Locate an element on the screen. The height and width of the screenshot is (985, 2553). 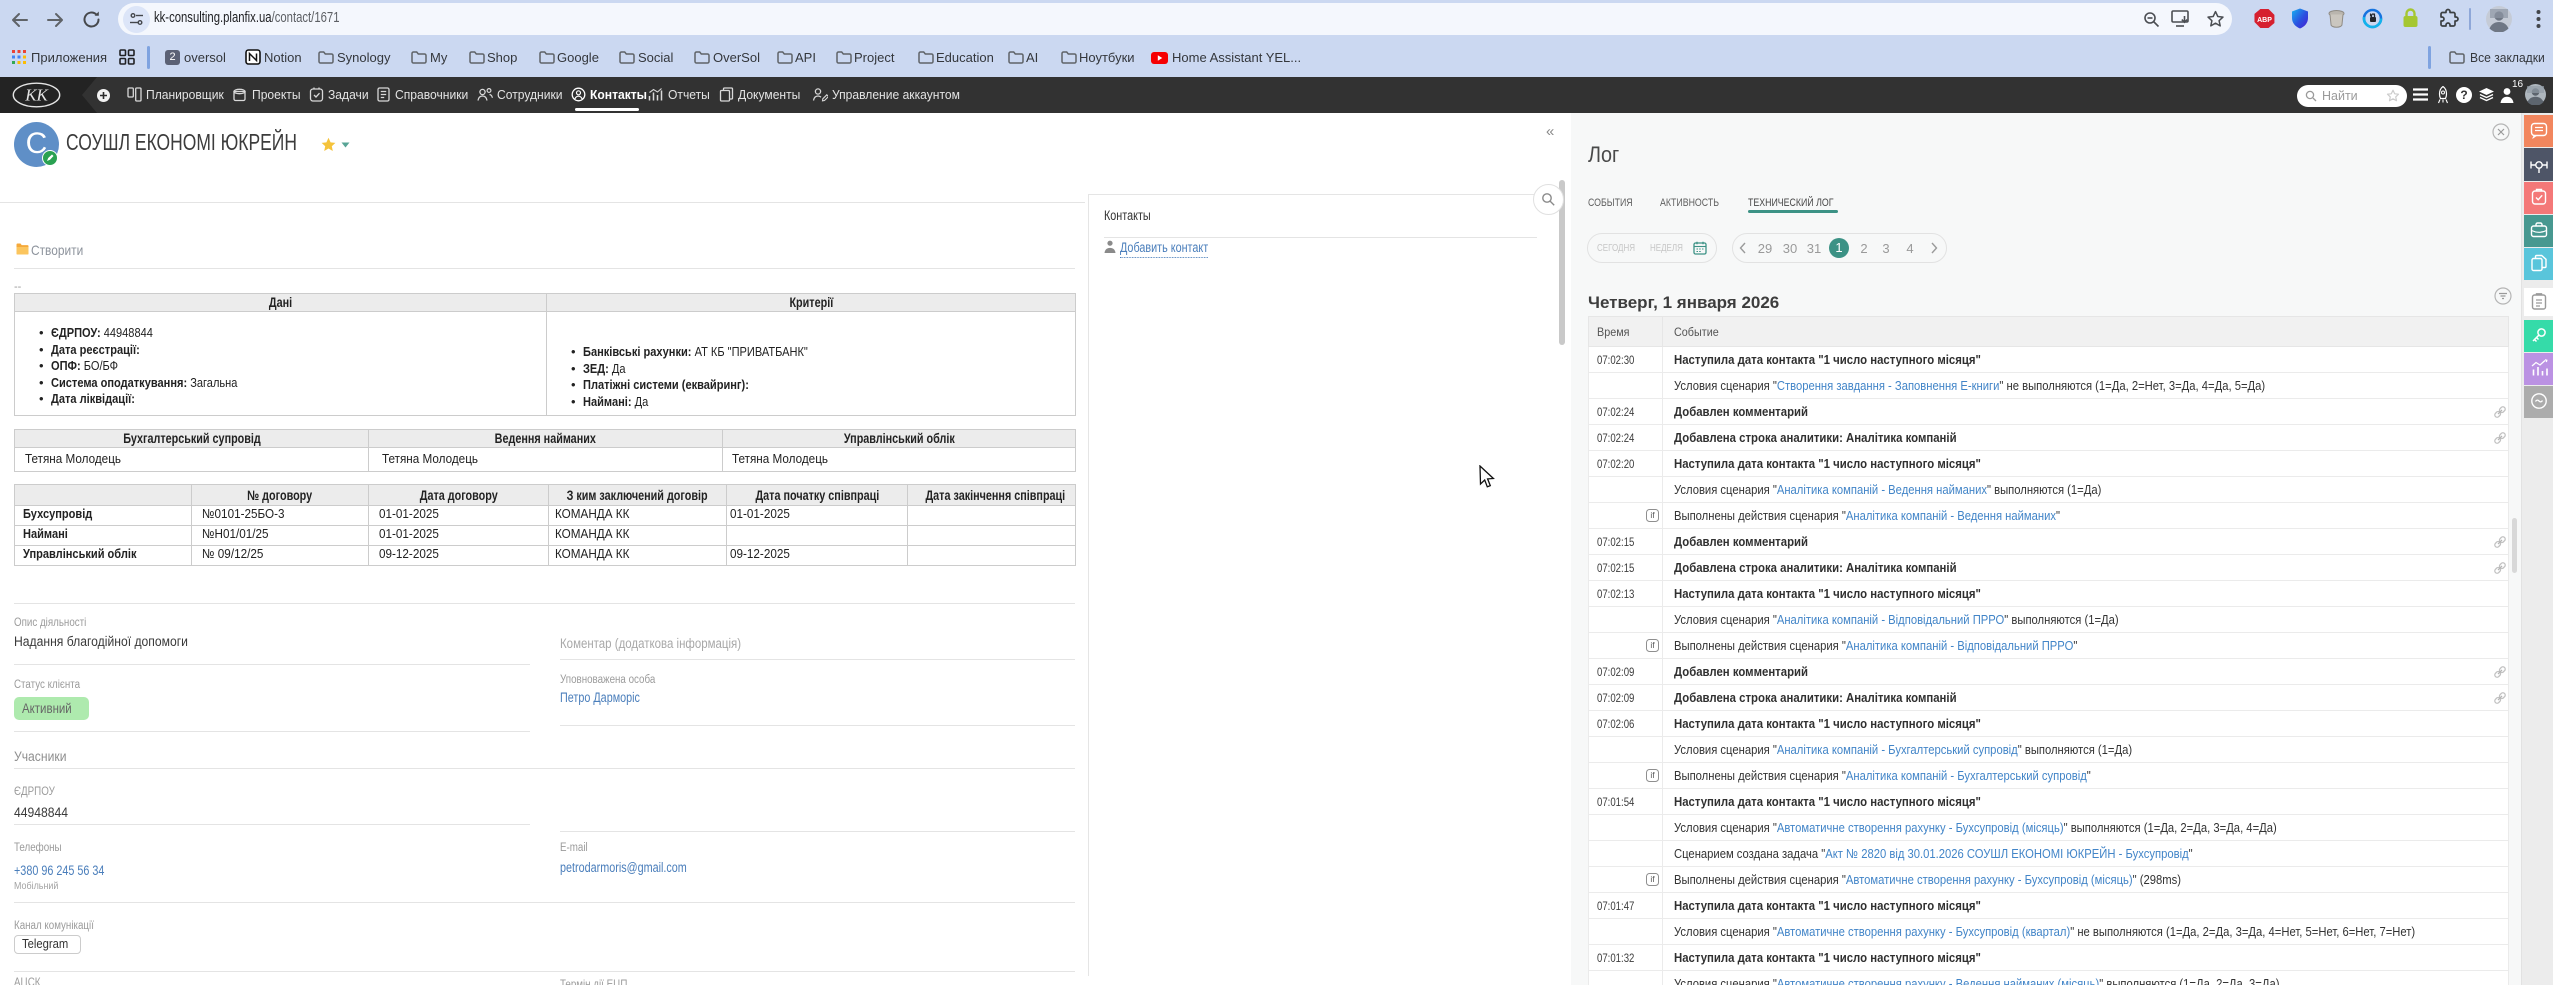
svg-text: ABP is located at coordinates (2264, 20).